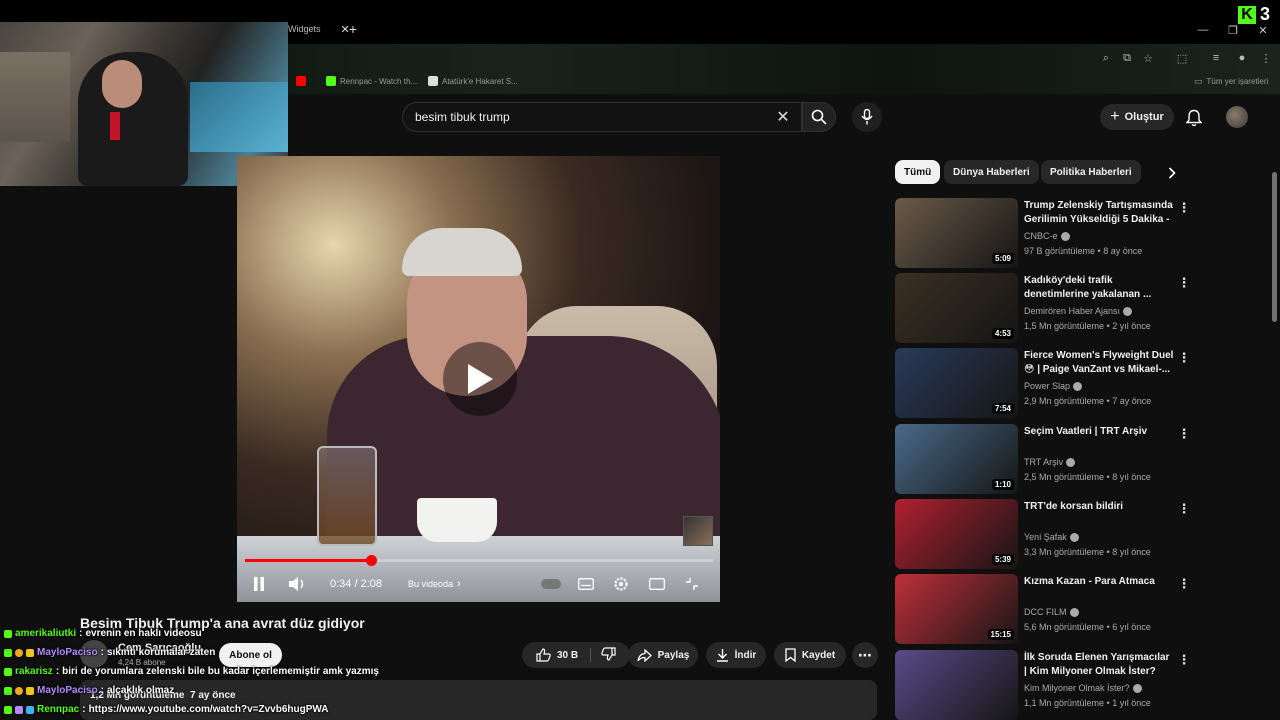  What do you see at coordinates (1050, 462) in the screenshot?
I see `recommendation-channel: TRT Arşiv` at bounding box center [1050, 462].